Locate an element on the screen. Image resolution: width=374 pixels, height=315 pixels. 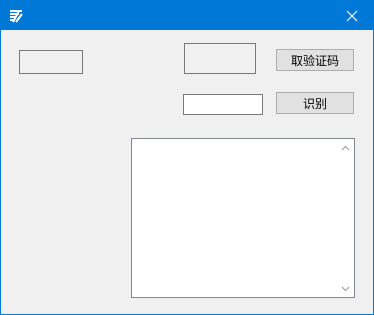
close-icon is located at coordinates (352, 15).